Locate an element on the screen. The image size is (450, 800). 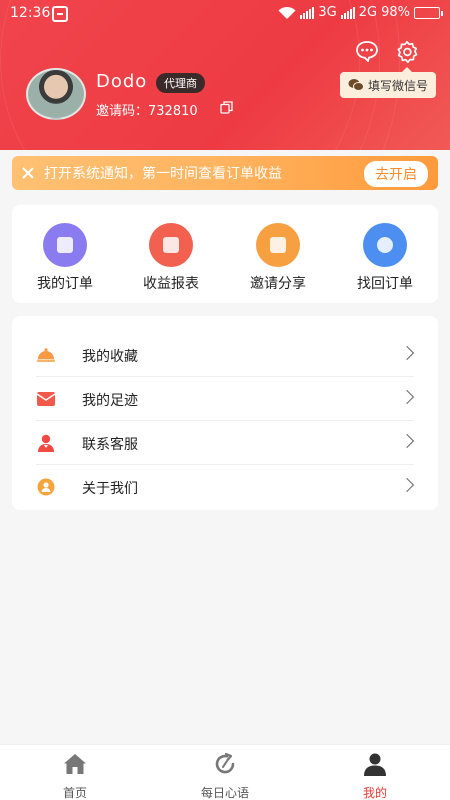
enable-notification-button: 去开启 is located at coordinates (396, 174).